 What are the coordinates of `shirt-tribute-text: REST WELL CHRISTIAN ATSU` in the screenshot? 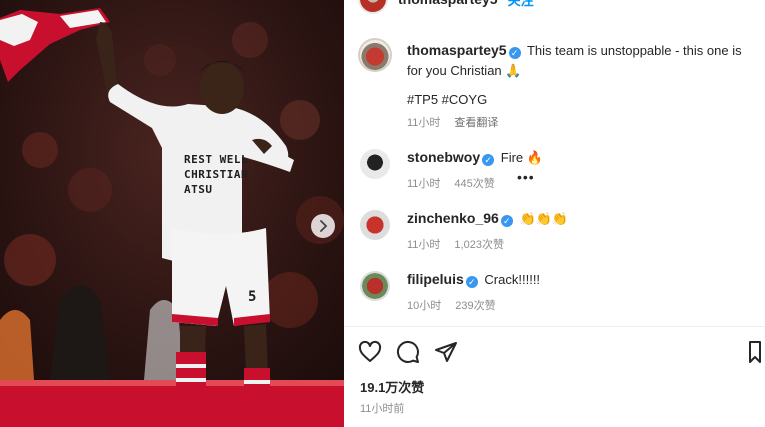 It's located at (216, 174).